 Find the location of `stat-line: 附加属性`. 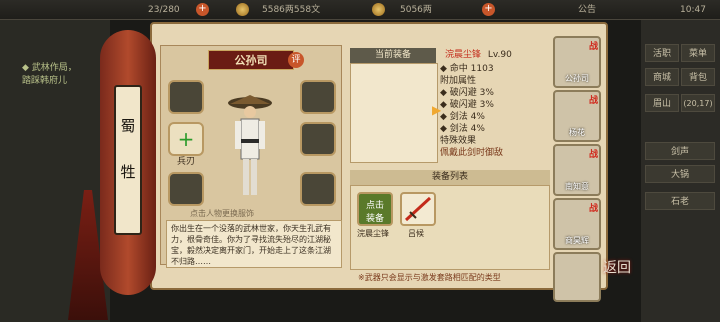

stat-line: 附加属性 is located at coordinates (458, 81).